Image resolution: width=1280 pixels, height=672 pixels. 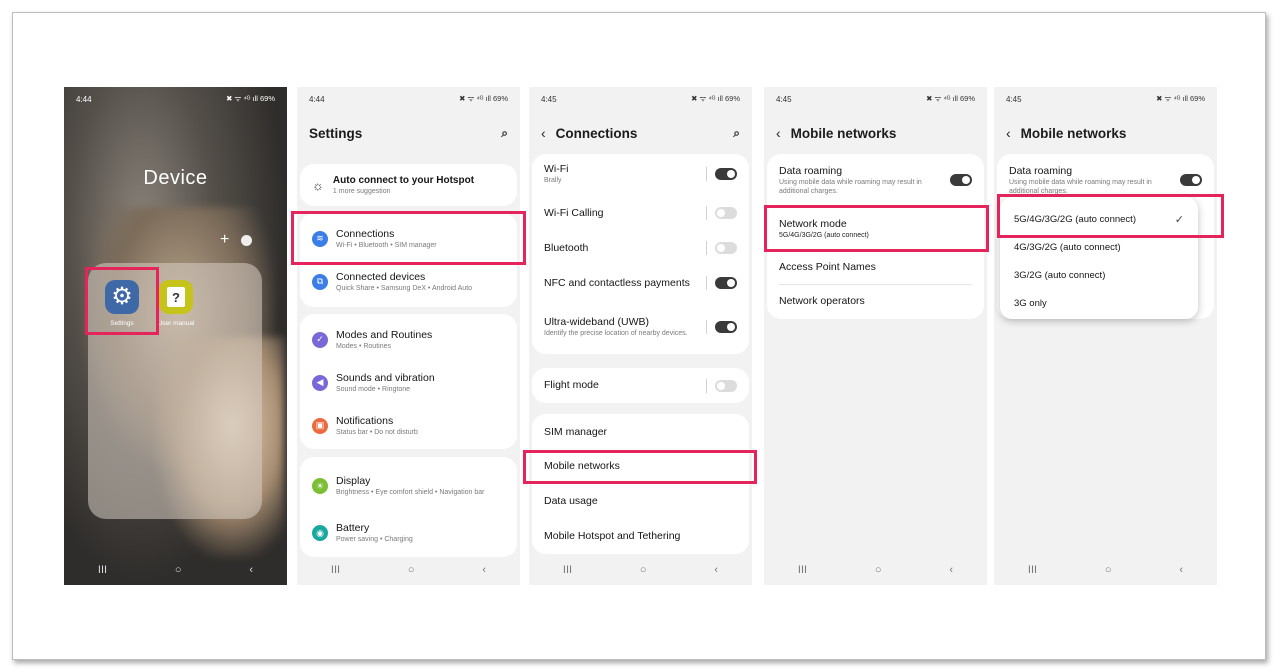 I want to click on network-mode-option: 3G/2G (auto connect), so click(x=1099, y=275).